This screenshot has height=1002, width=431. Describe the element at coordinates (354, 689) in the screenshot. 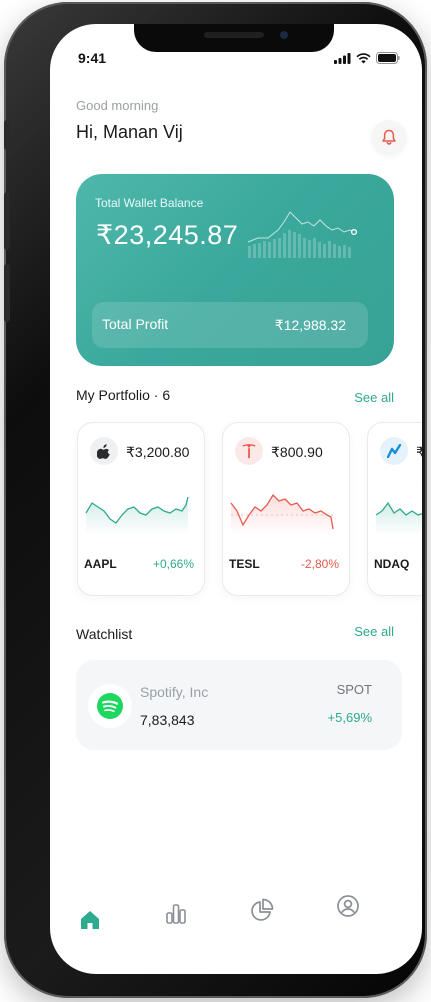

I see `watchlist-ticker: SPOT` at that location.